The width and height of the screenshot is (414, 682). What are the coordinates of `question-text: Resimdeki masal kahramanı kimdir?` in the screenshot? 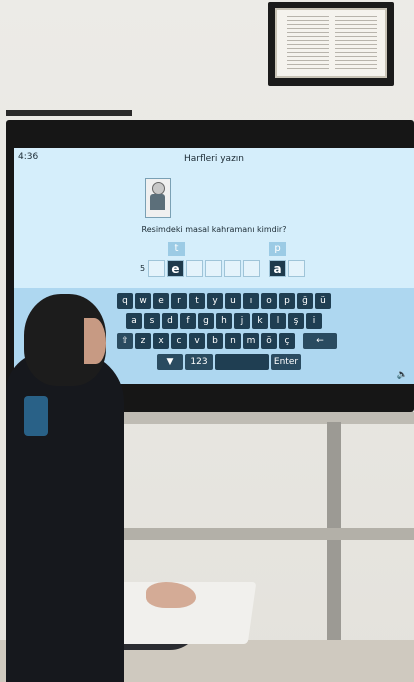 It's located at (214, 229).